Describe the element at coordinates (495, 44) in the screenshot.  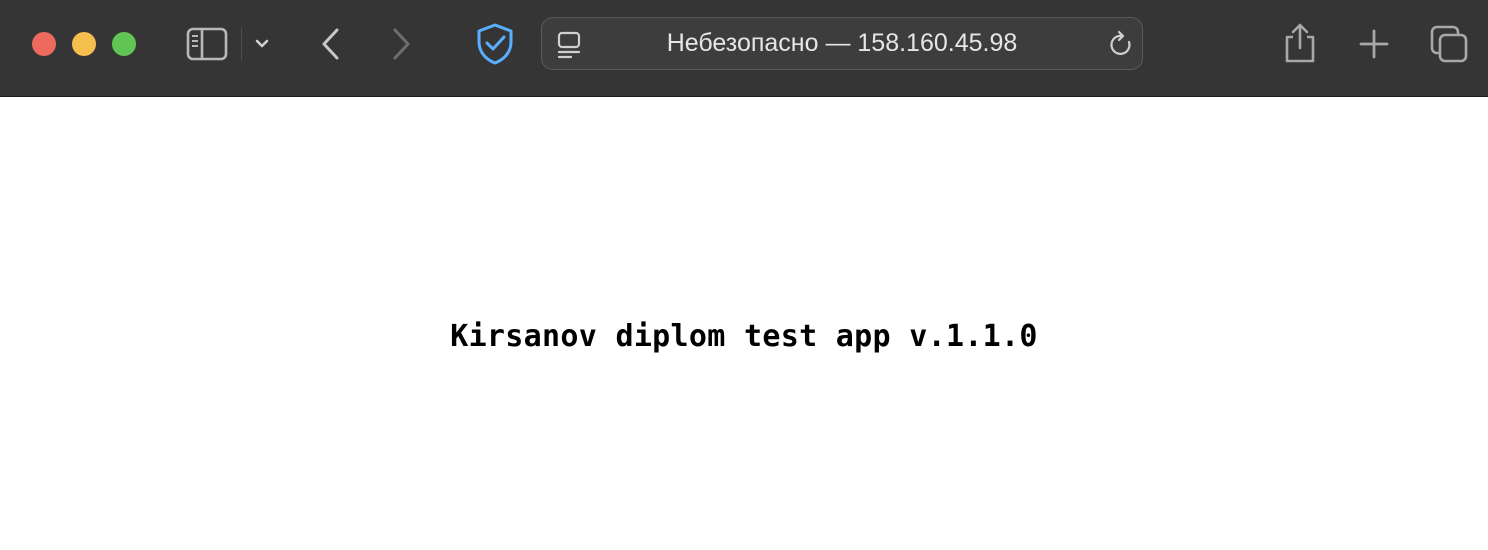
I see `shield-check-icon` at that location.